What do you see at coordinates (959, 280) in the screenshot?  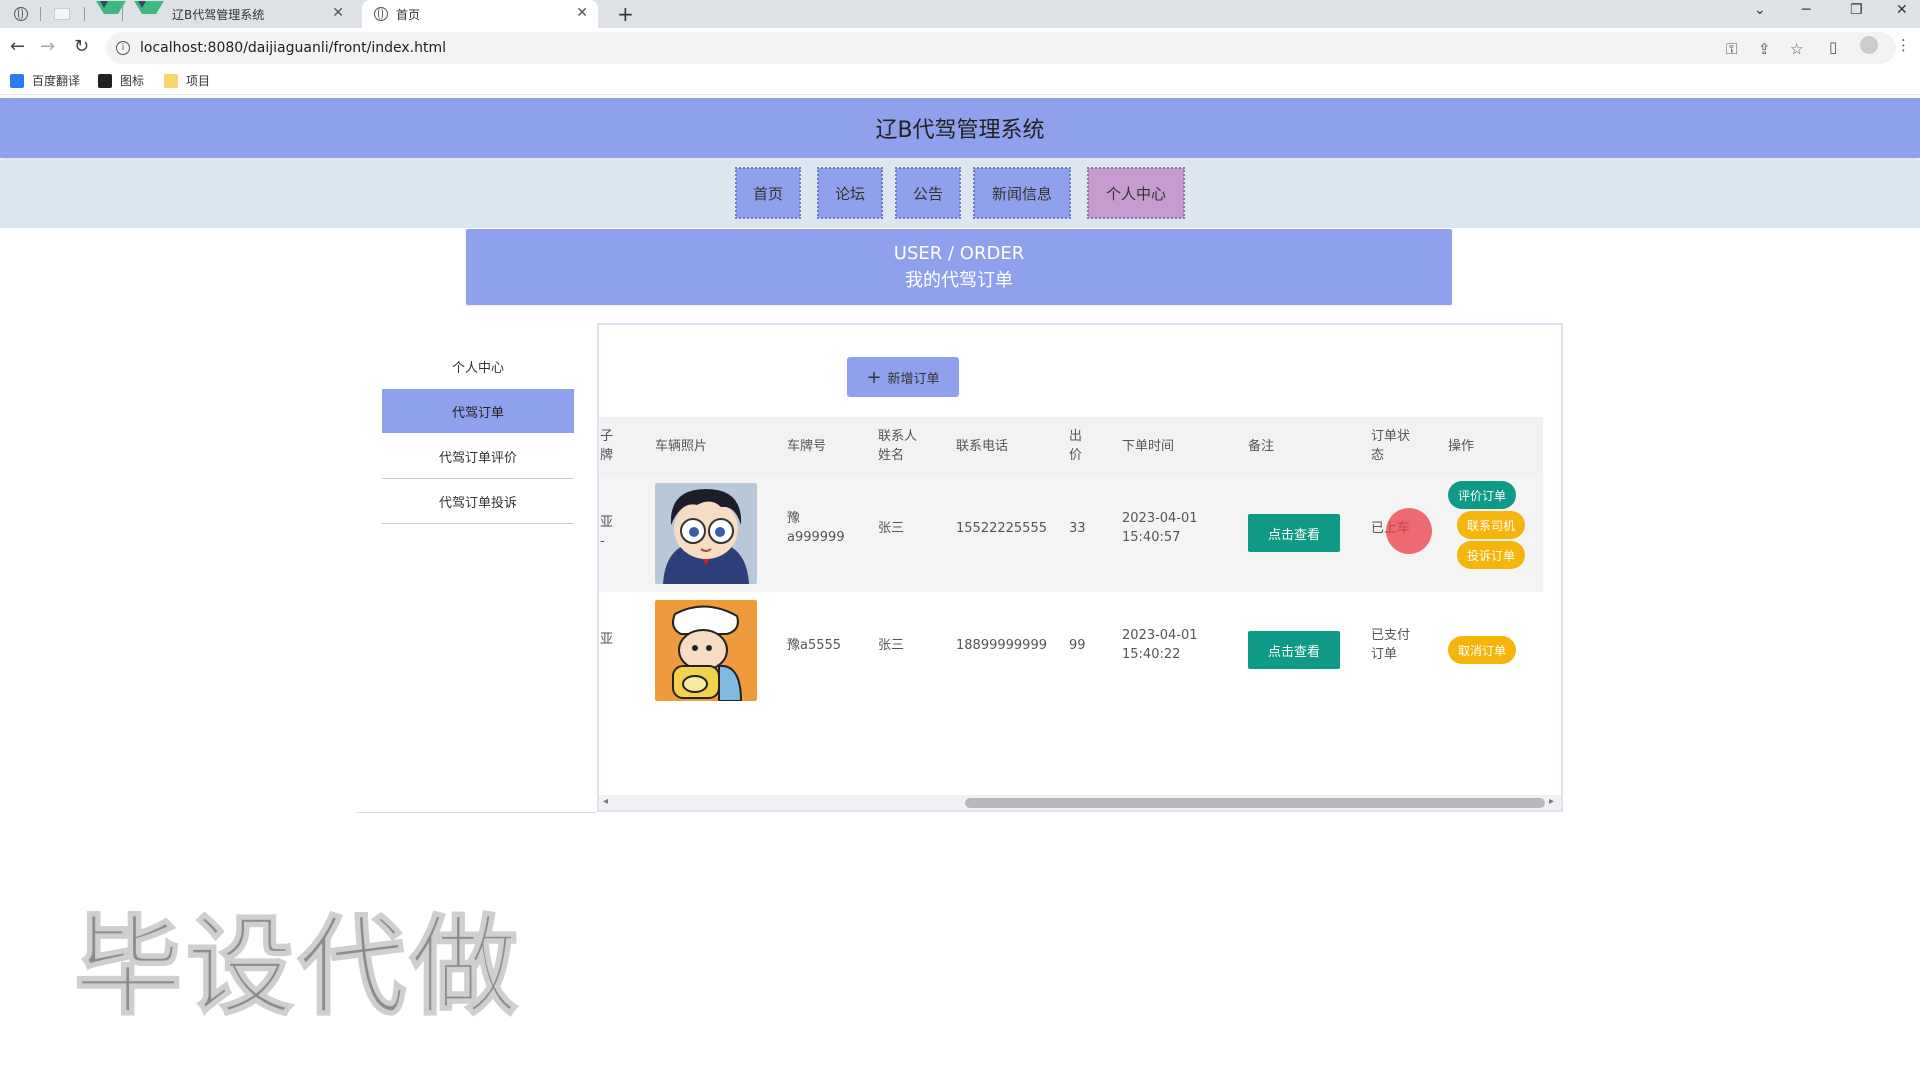 I see `banner-title: 我的代驾订单` at bounding box center [959, 280].